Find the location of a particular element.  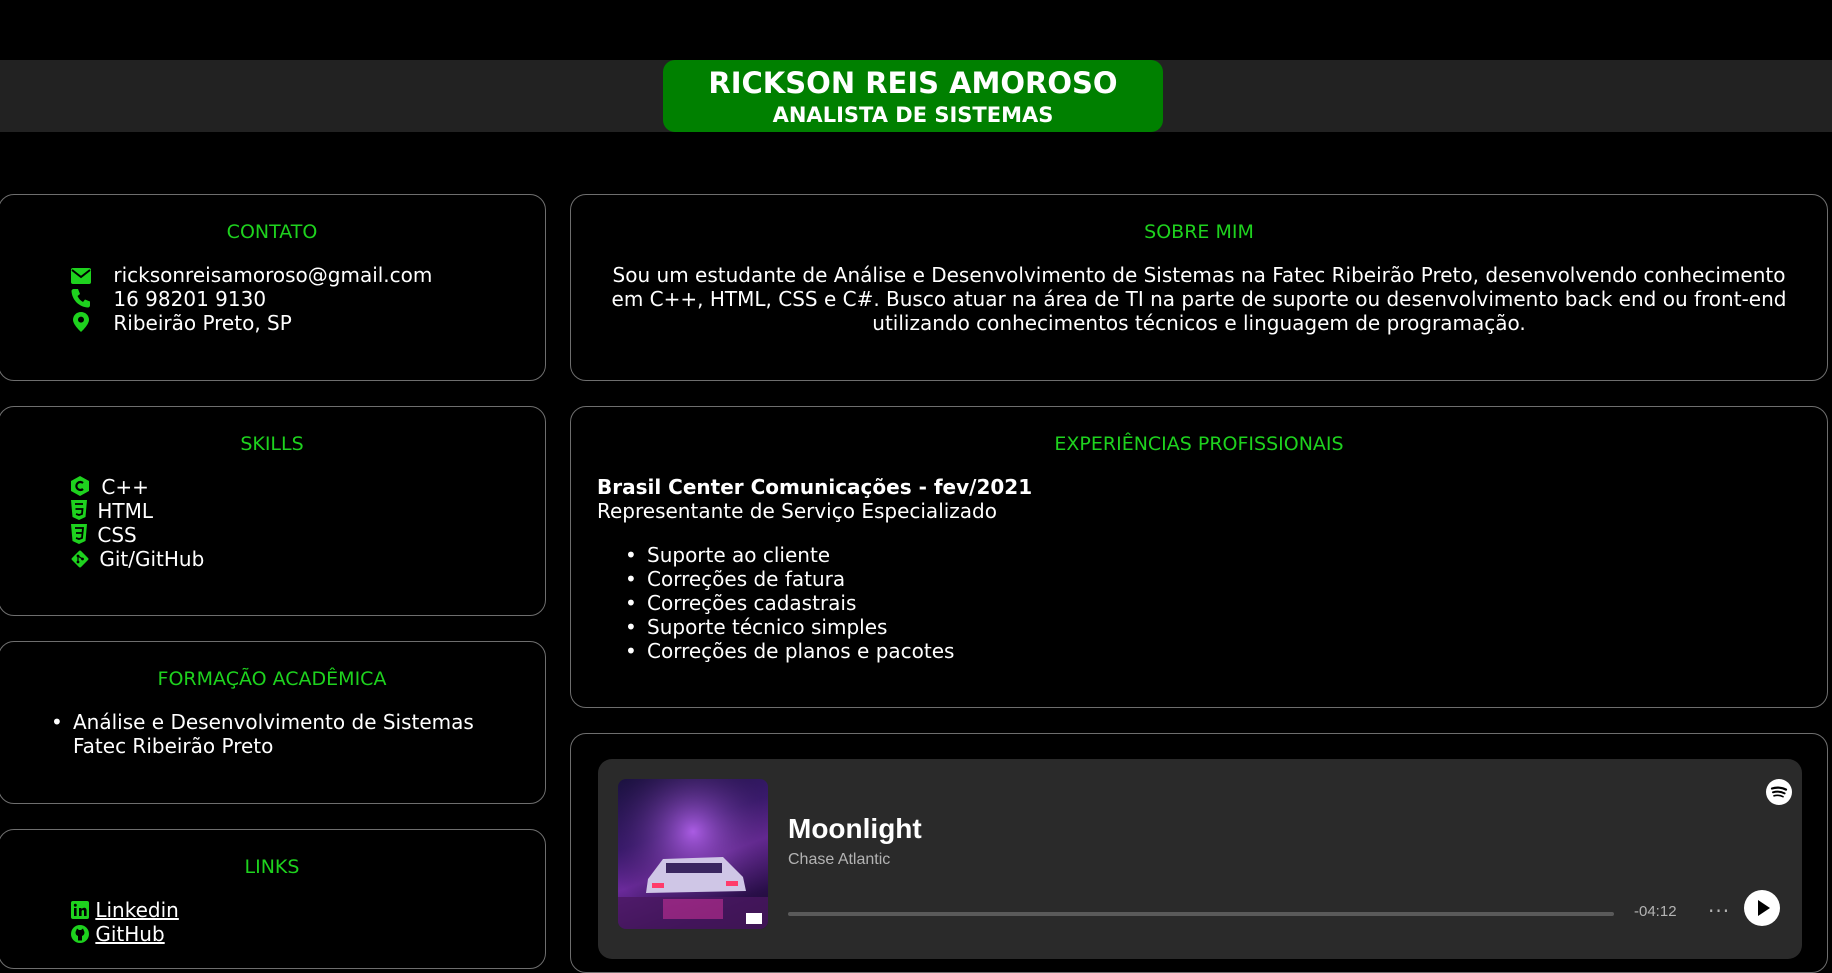

course-name: Análise e Desenvolvimento de Sistemas is located at coordinates (273, 722).